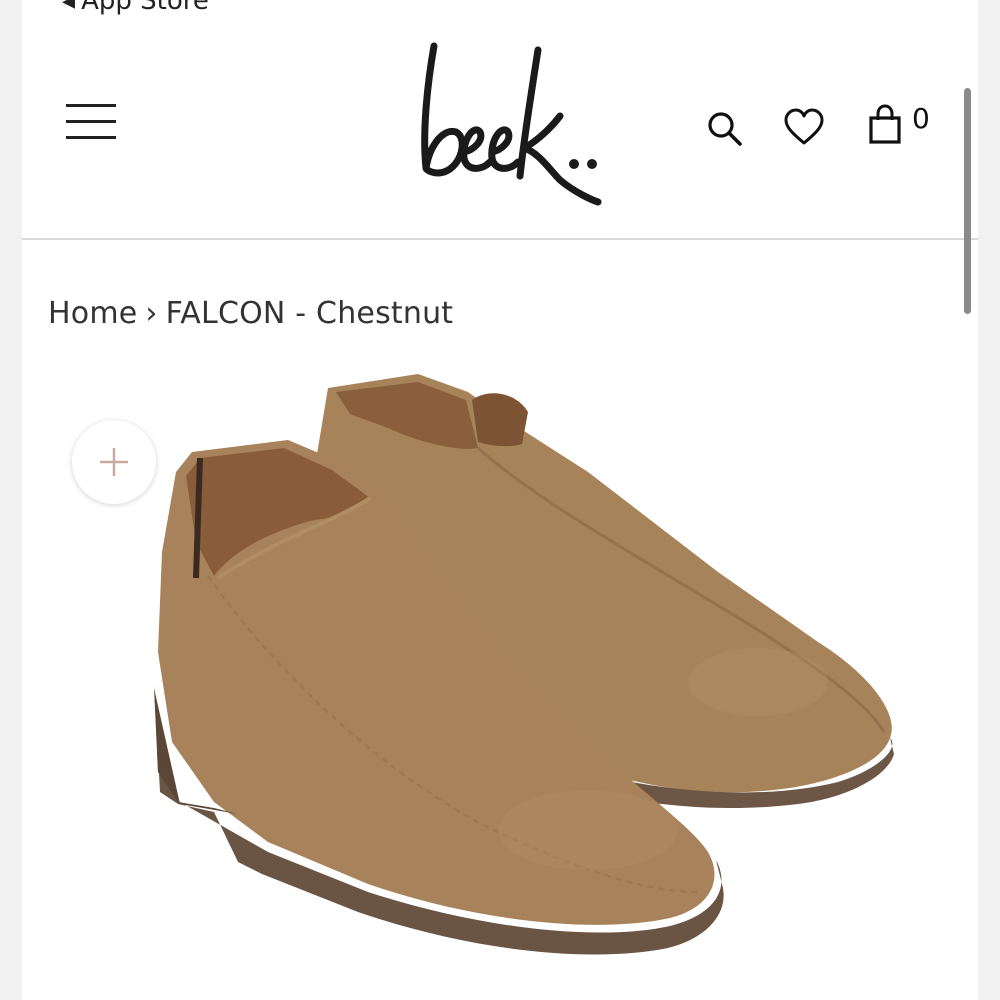  What do you see at coordinates (500, 239) in the screenshot?
I see `header-divider` at bounding box center [500, 239].